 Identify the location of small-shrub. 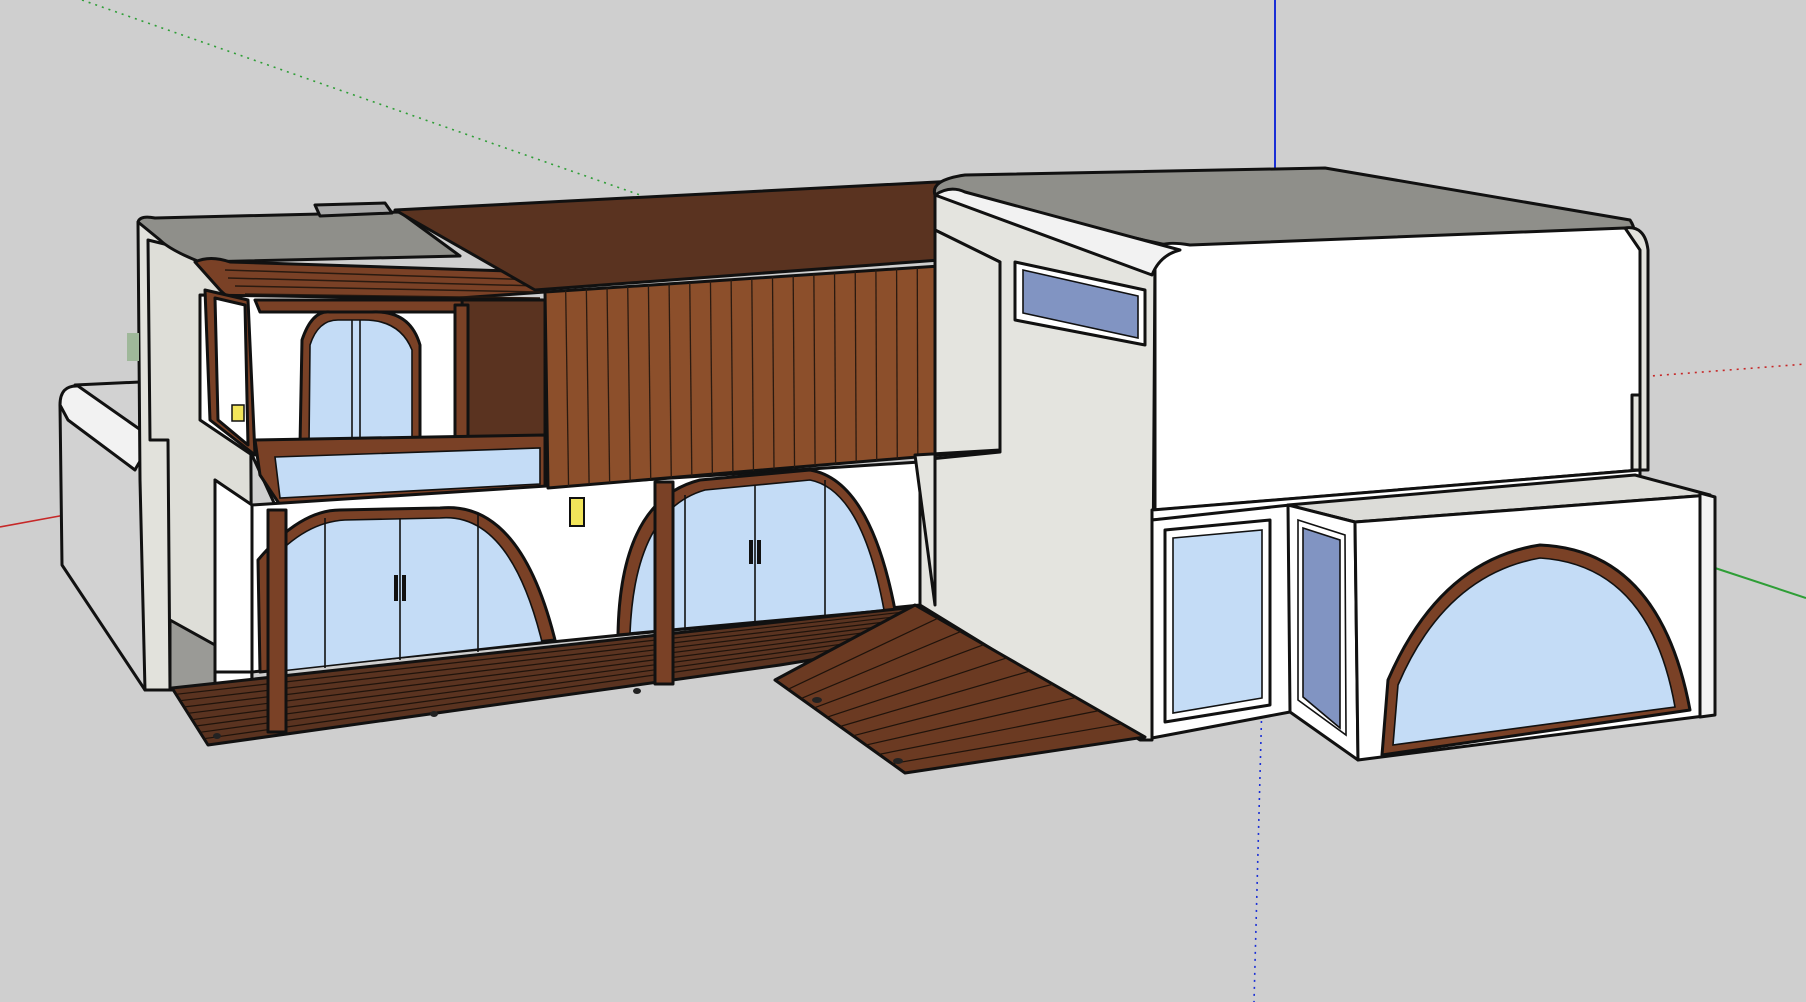
(133, 347).